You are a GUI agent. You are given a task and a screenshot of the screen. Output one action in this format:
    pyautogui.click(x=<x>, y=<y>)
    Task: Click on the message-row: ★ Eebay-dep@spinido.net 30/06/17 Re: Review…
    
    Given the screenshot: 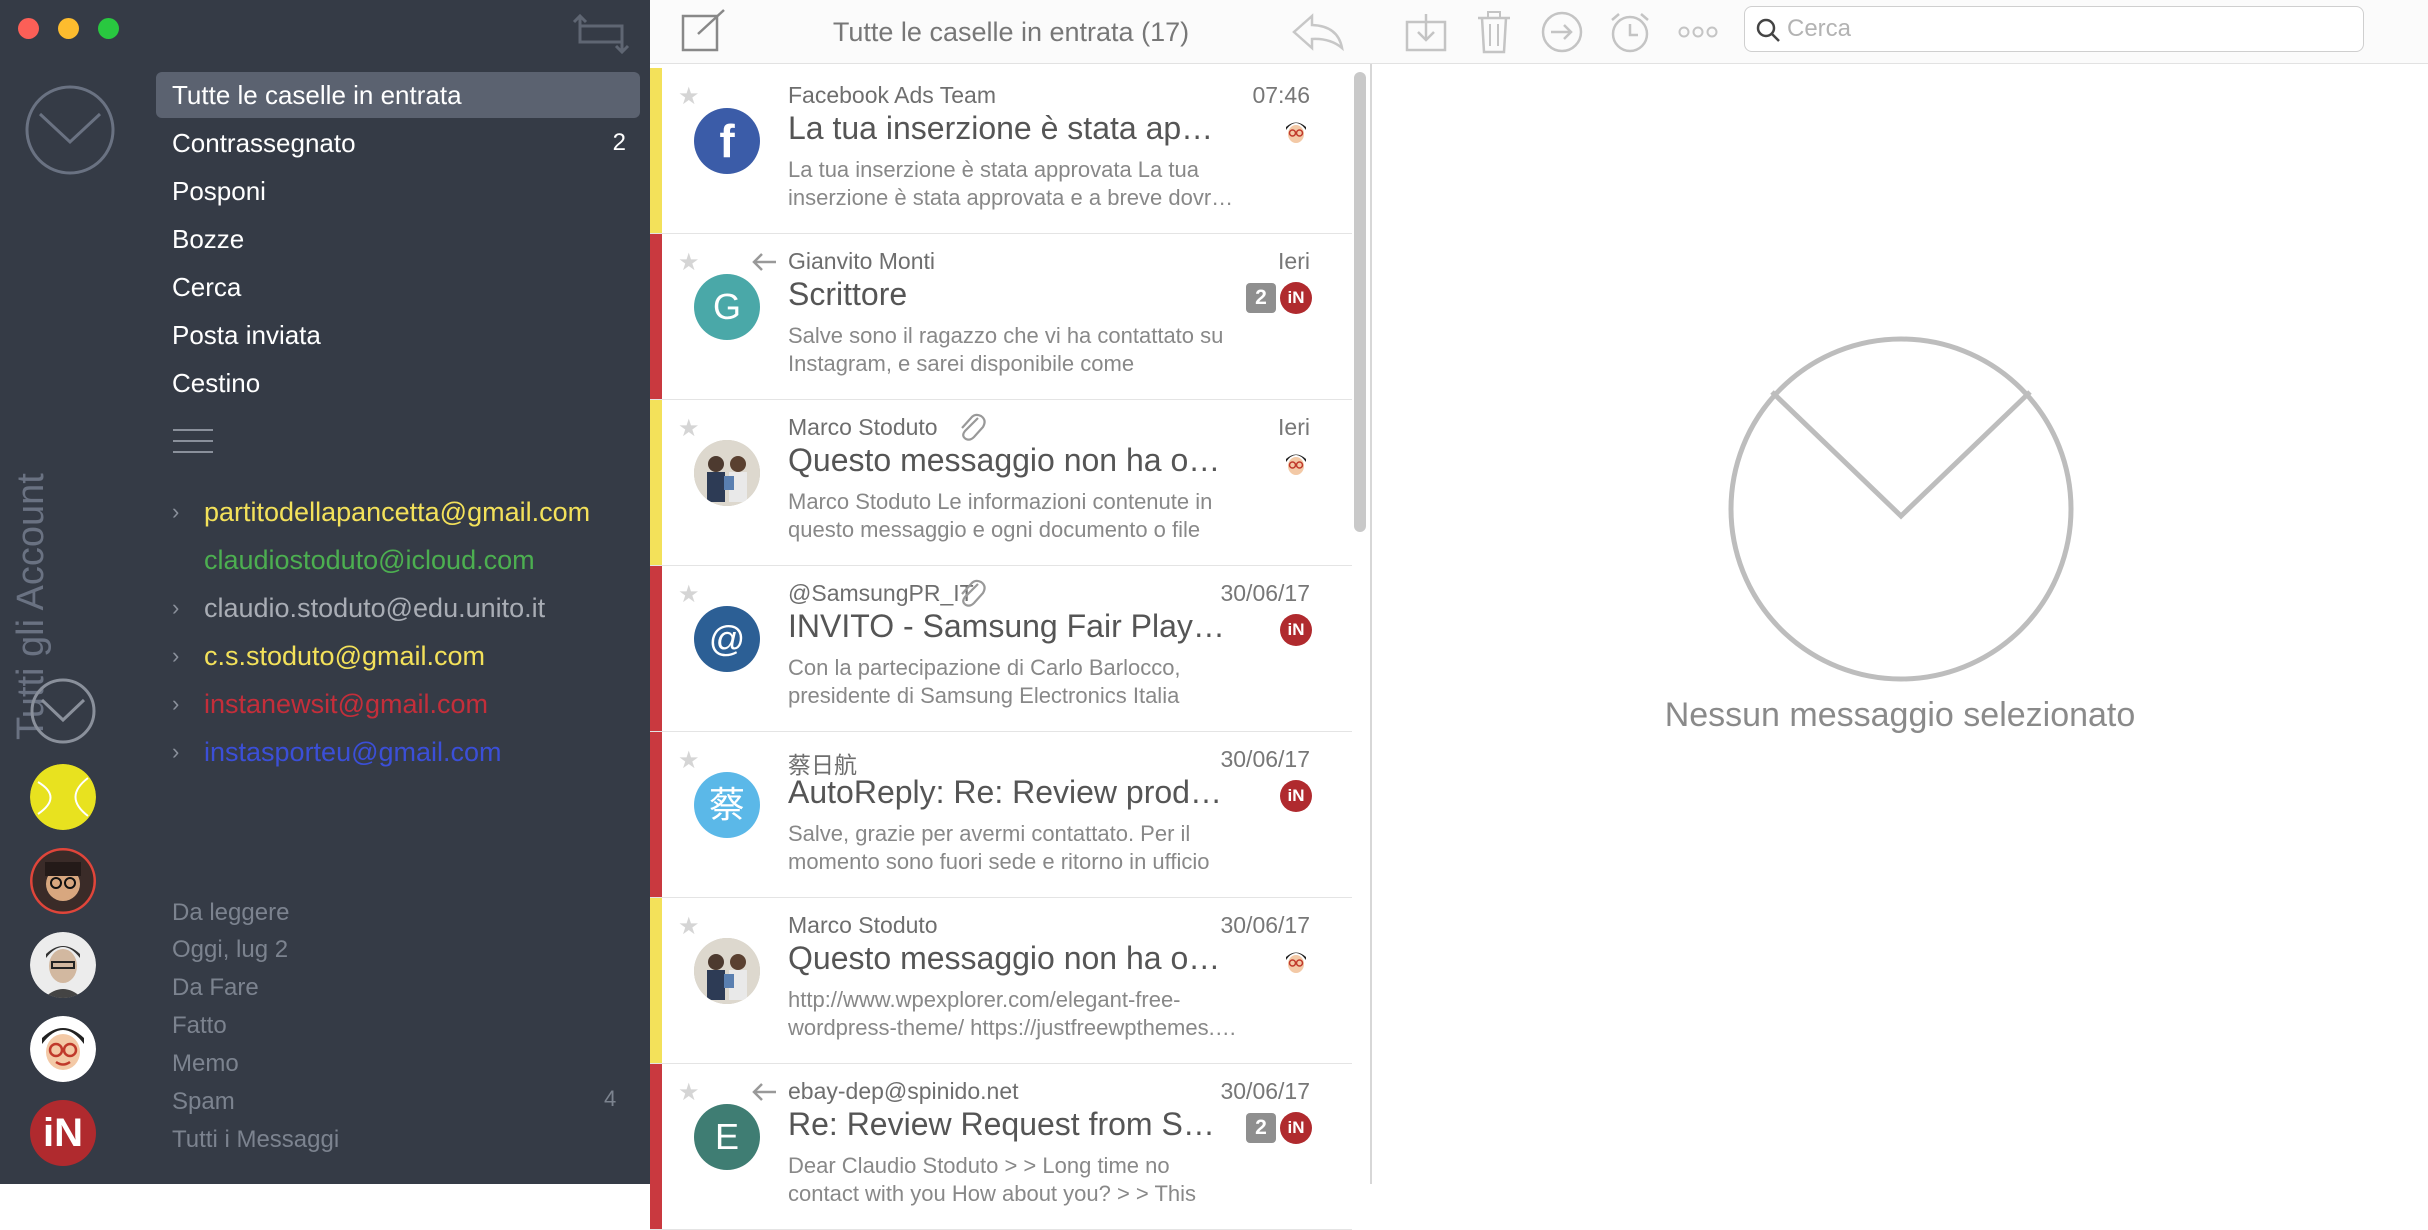 What is the action you would take?
    pyautogui.click(x=1001, y=1147)
    